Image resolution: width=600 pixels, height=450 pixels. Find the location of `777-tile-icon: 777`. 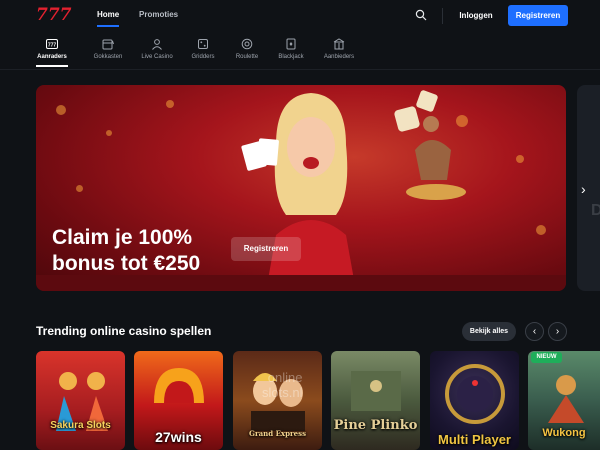

777-tile-icon: 777 is located at coordinates (52, 44).